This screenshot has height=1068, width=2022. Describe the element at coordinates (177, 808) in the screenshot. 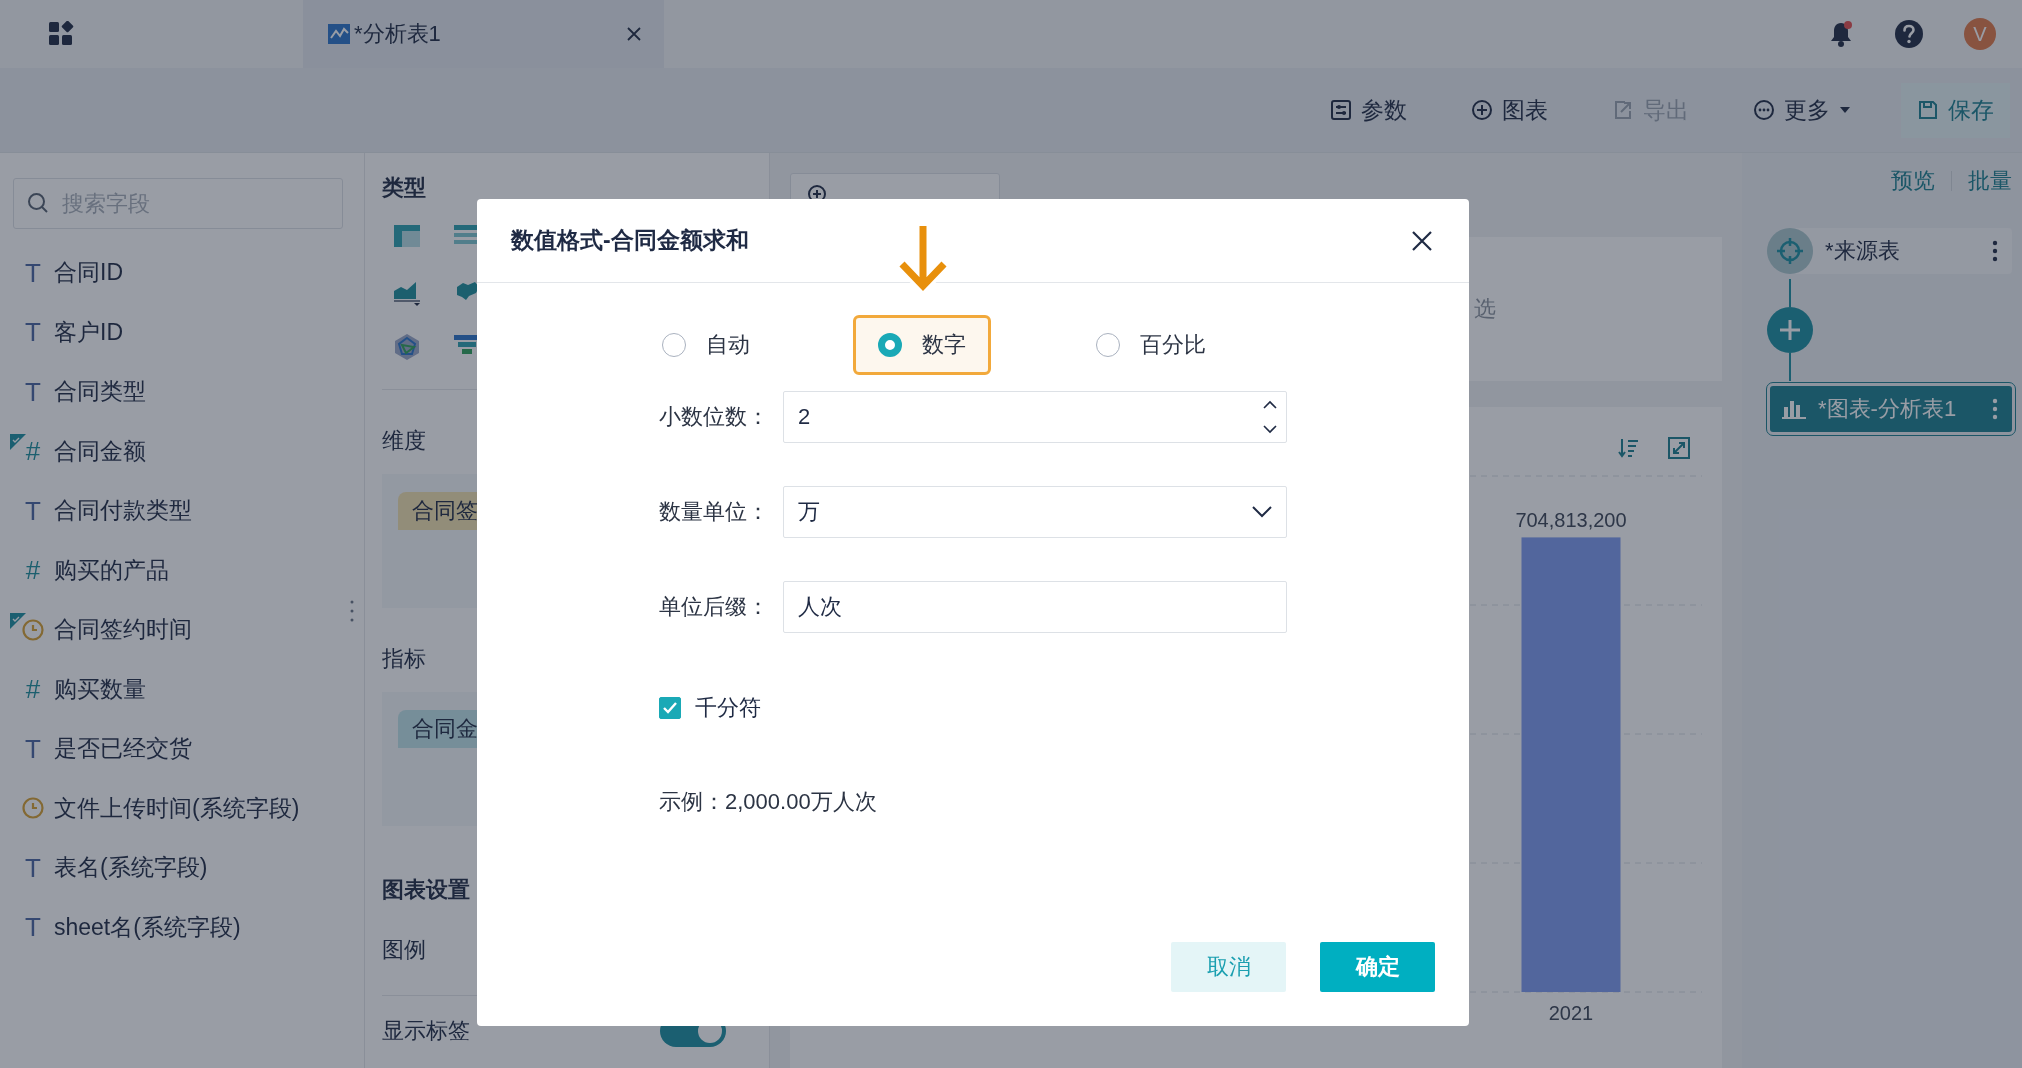

I see `field-name: 文件上传时间(系统字段)` at that location.